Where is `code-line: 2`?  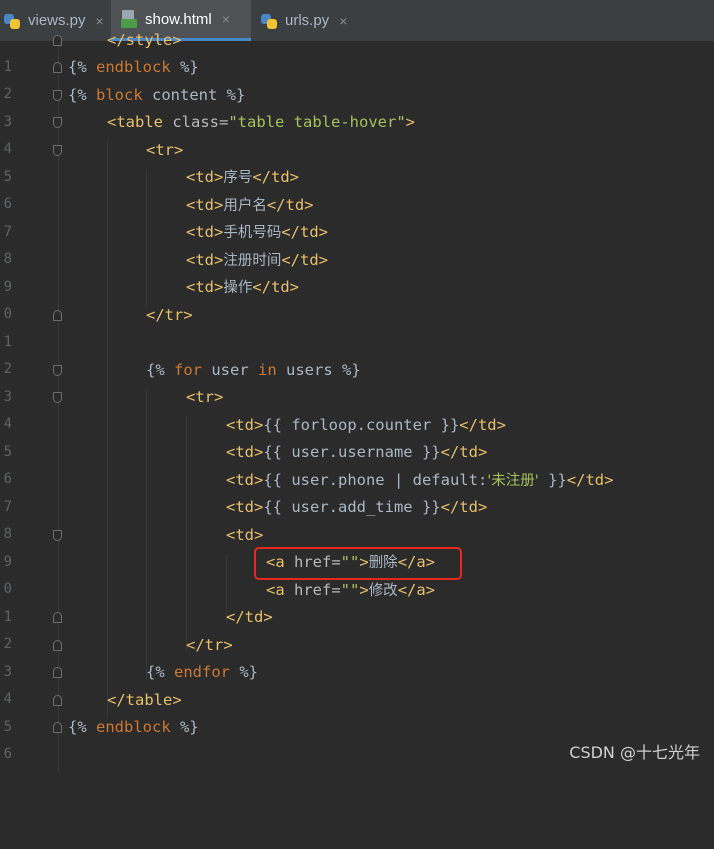
code-line: 2 is located at coordinates (357, 342).